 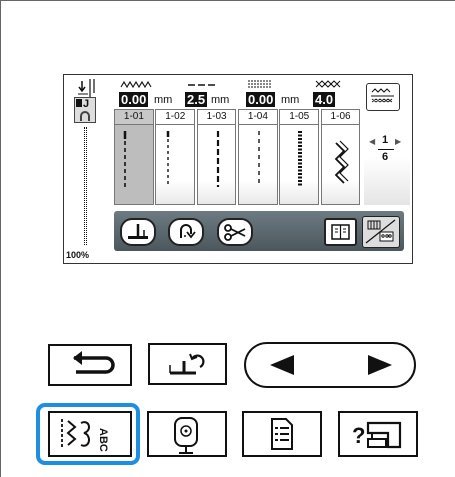 What do you see at coordinates (85, 186) in the screenshot?
I see `stitch-length-indicator` at bounding box center [85, 186].